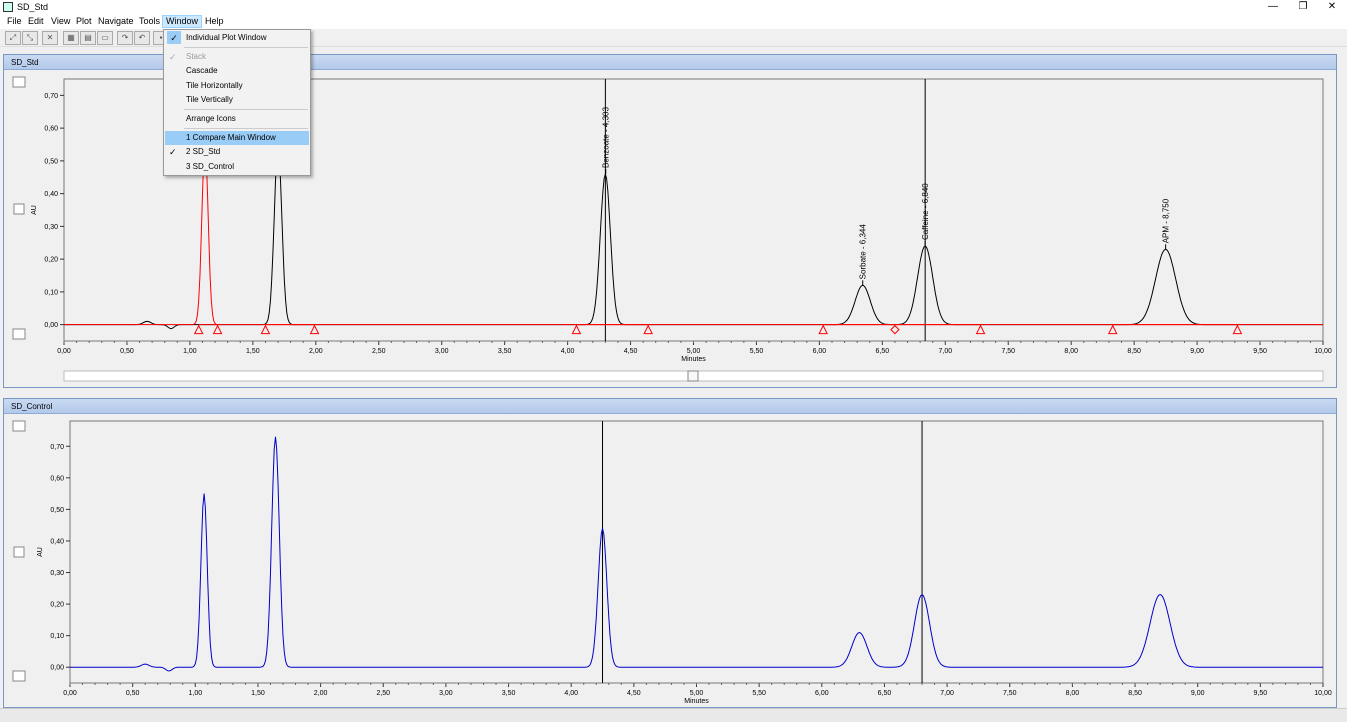 Image resolution: width=1347 pixels, height=722 pixels. What do you see at coordinates (210, 166) in the screenshot?
I see `menu-label: 3 SD_Control` at bounding box center [210, 166].